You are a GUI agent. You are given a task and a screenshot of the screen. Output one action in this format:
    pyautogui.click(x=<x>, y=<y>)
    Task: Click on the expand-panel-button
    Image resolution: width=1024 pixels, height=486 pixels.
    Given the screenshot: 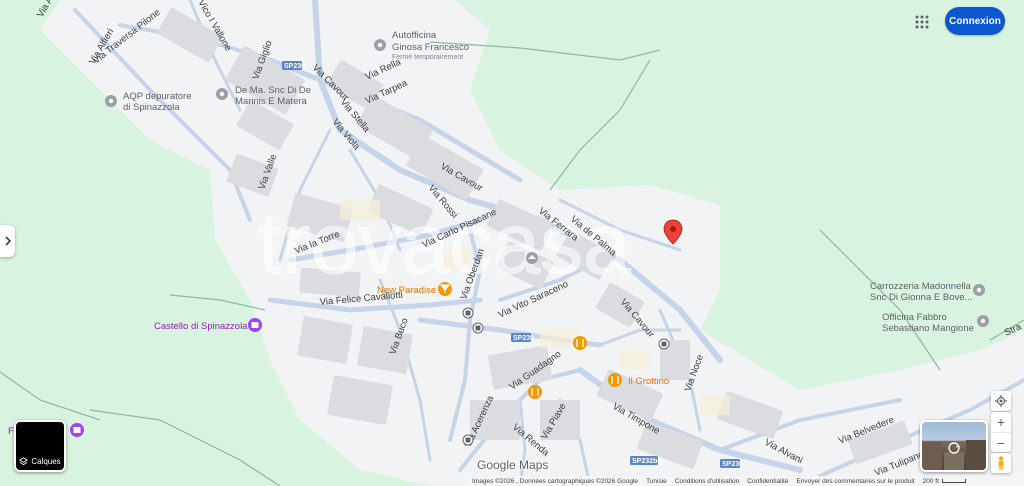 What is the action you would take?
    pyautogui.click(x=7, y=241)
    